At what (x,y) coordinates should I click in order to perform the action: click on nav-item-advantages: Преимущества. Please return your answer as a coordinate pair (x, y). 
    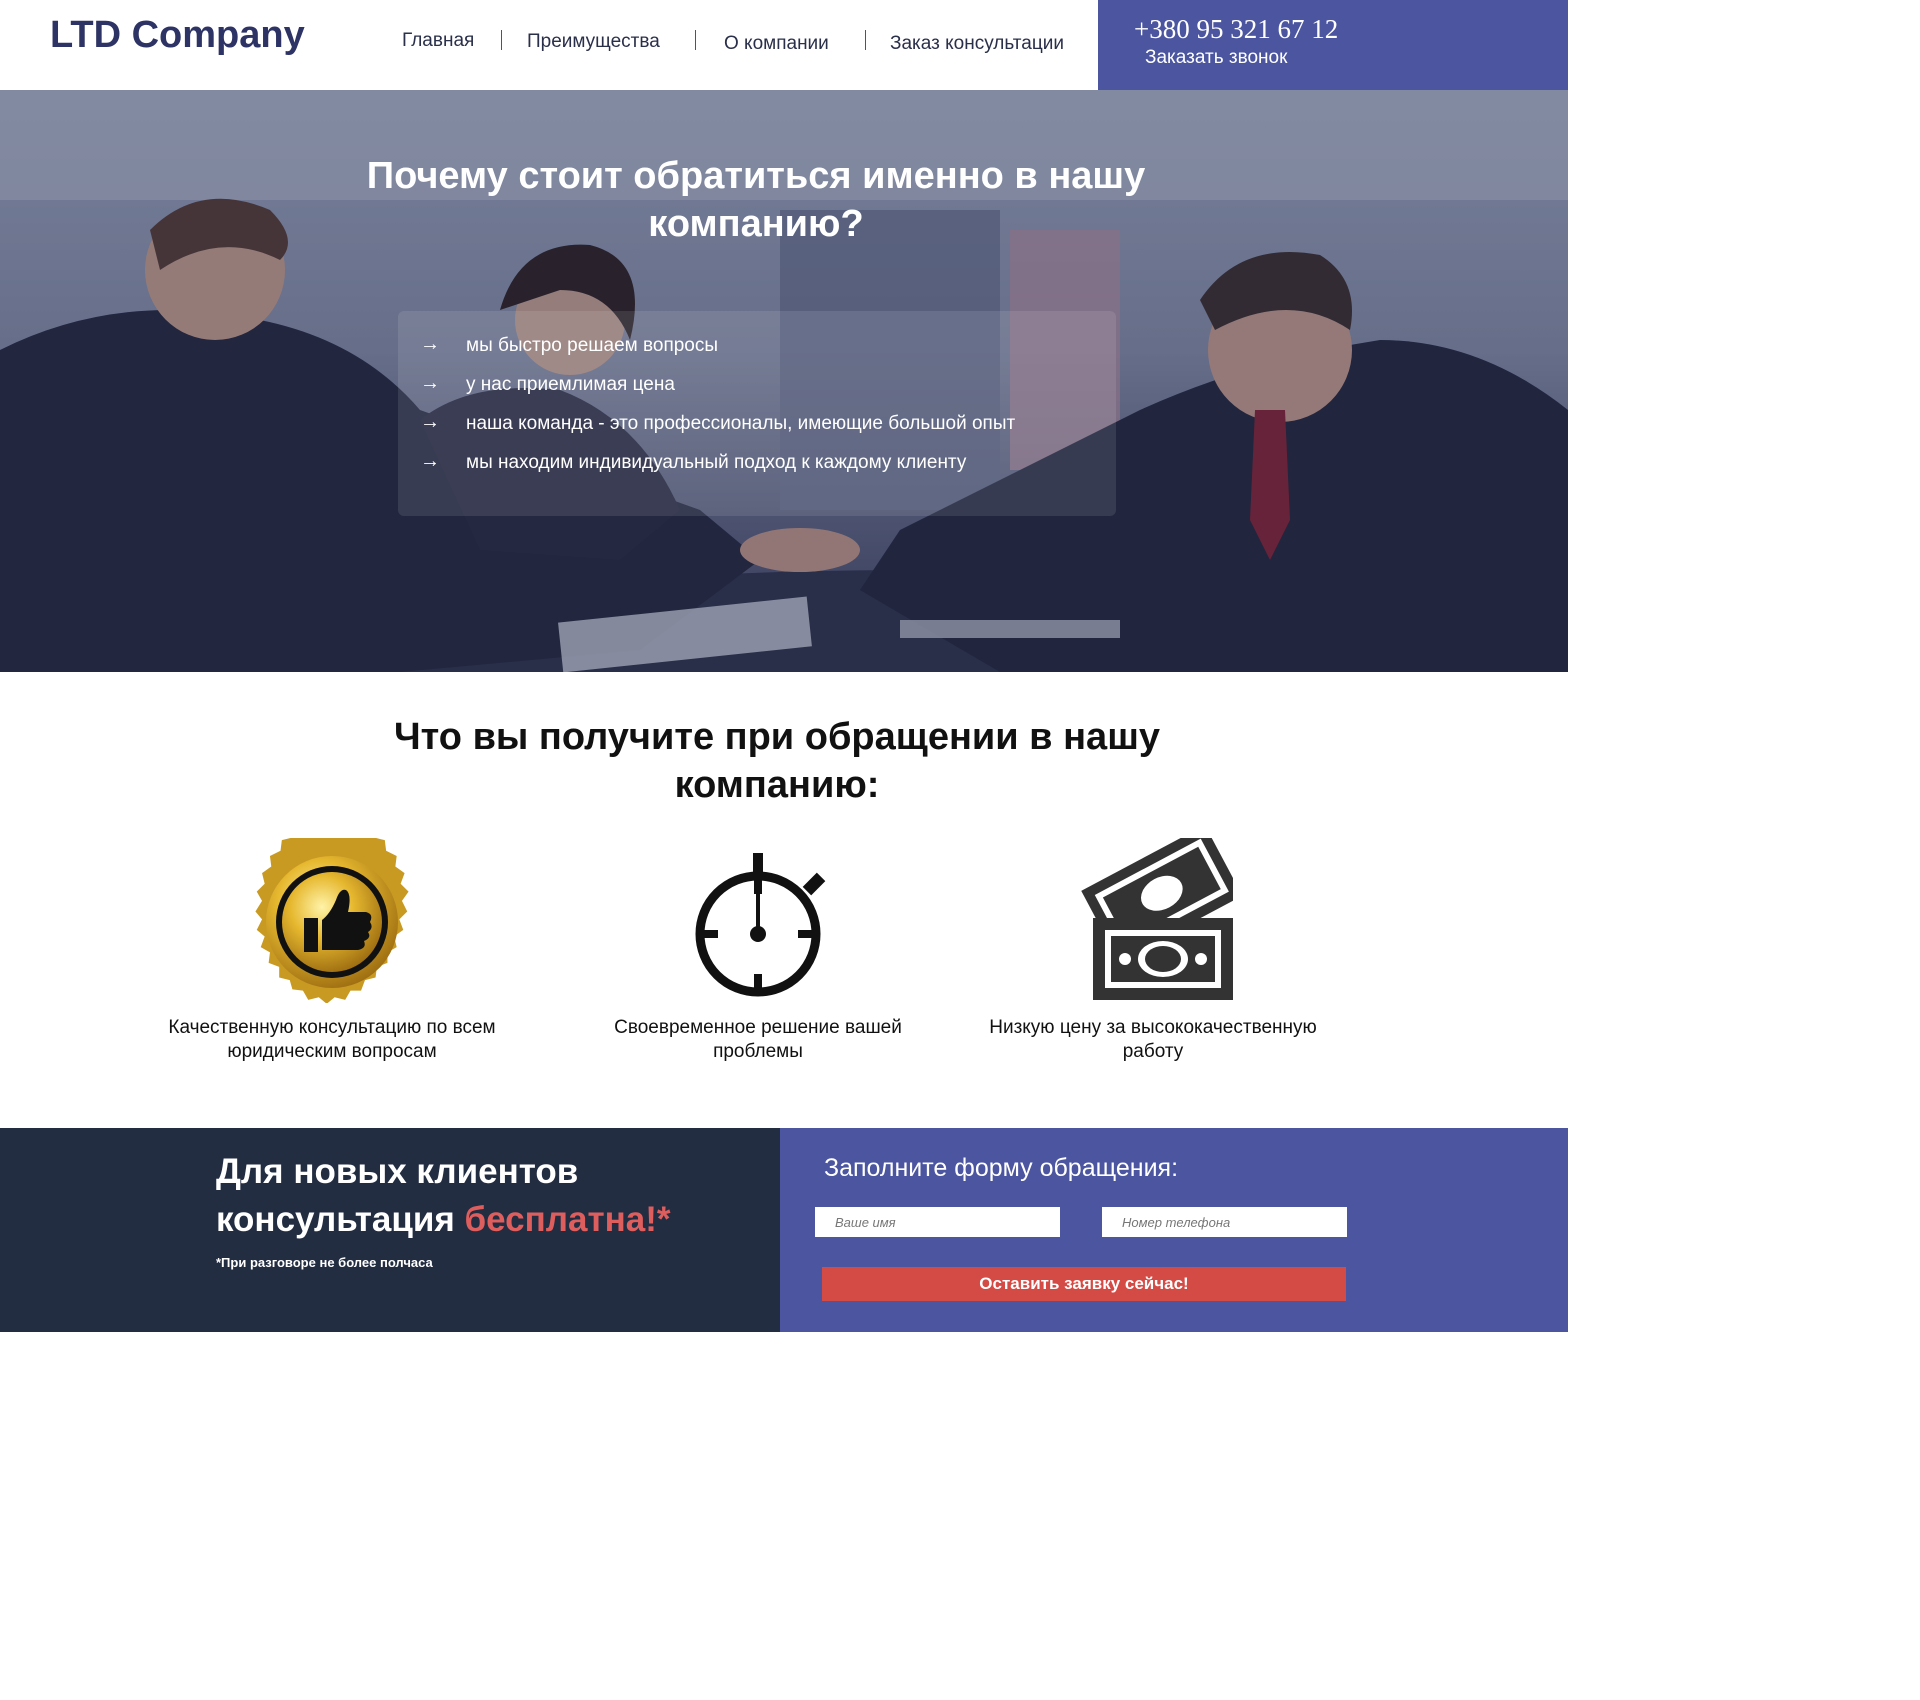
    Looking at the image, I should click on (593, 42).